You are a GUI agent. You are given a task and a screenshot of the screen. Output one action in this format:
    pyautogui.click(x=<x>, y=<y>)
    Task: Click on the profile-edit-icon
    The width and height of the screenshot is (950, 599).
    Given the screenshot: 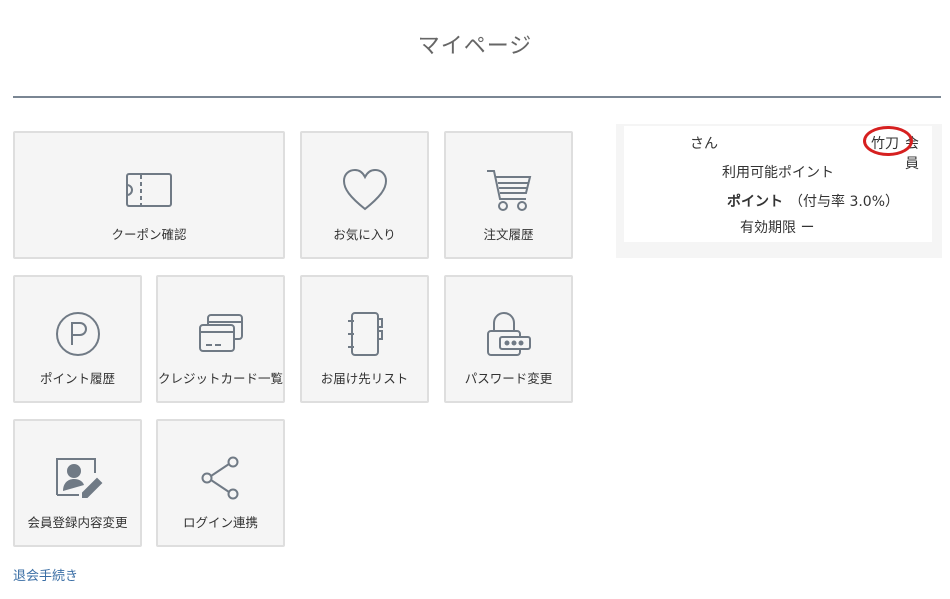 What is the action you would take?
    pyautogui.click(x=78, y=478)
    